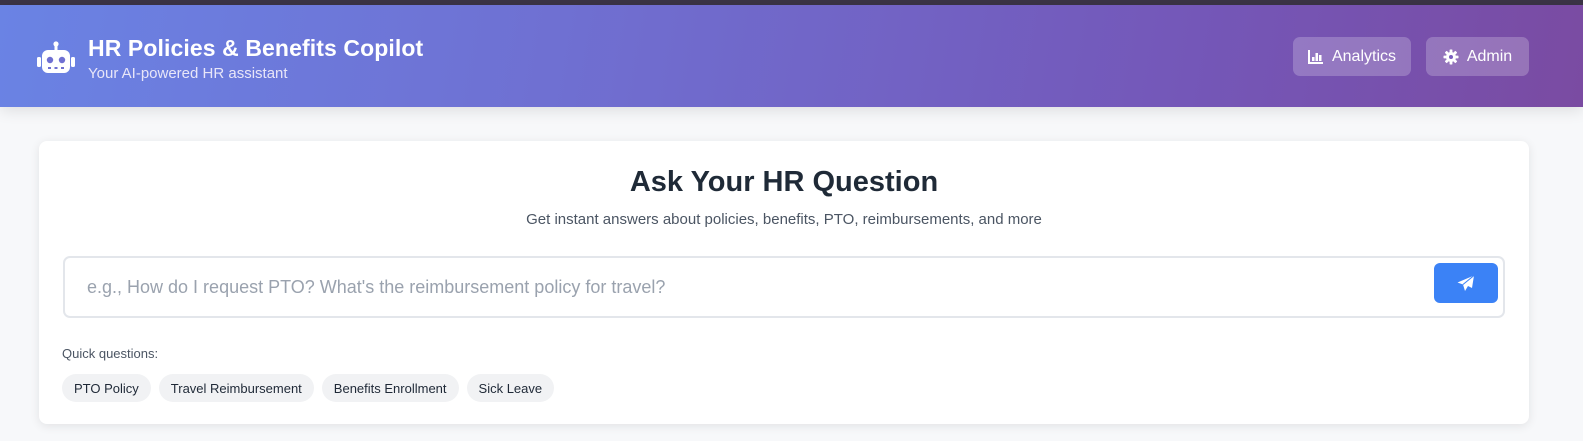 This screenshot has height=441, width=1583. Describe the element at coordinates (106, 388) in the screenshot. I see `quick-question-chip: PTO Policy` at that location.